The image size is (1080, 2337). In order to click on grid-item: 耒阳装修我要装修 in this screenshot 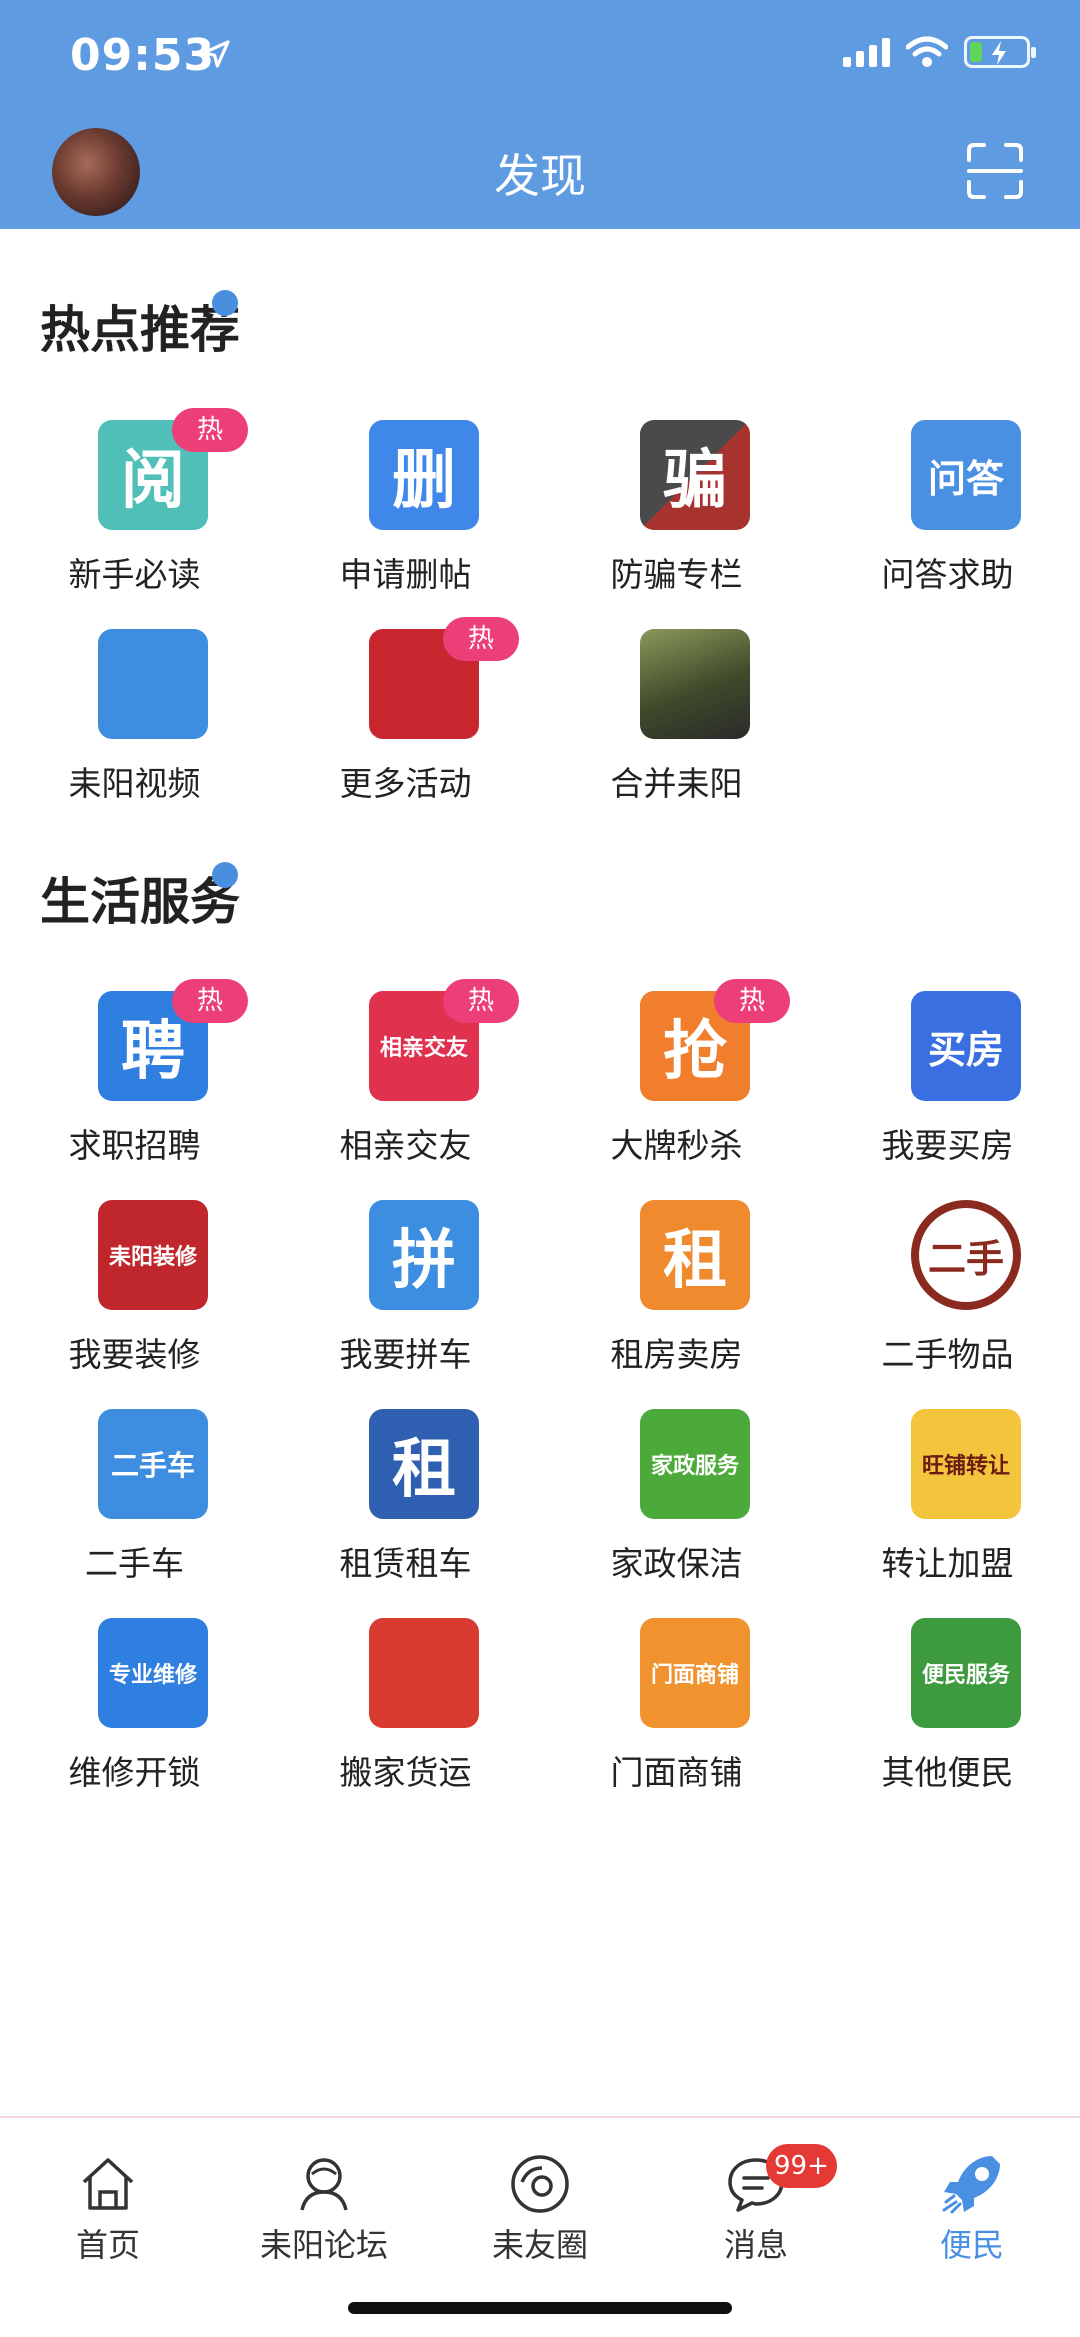, I will do `click(135, 1300)`.